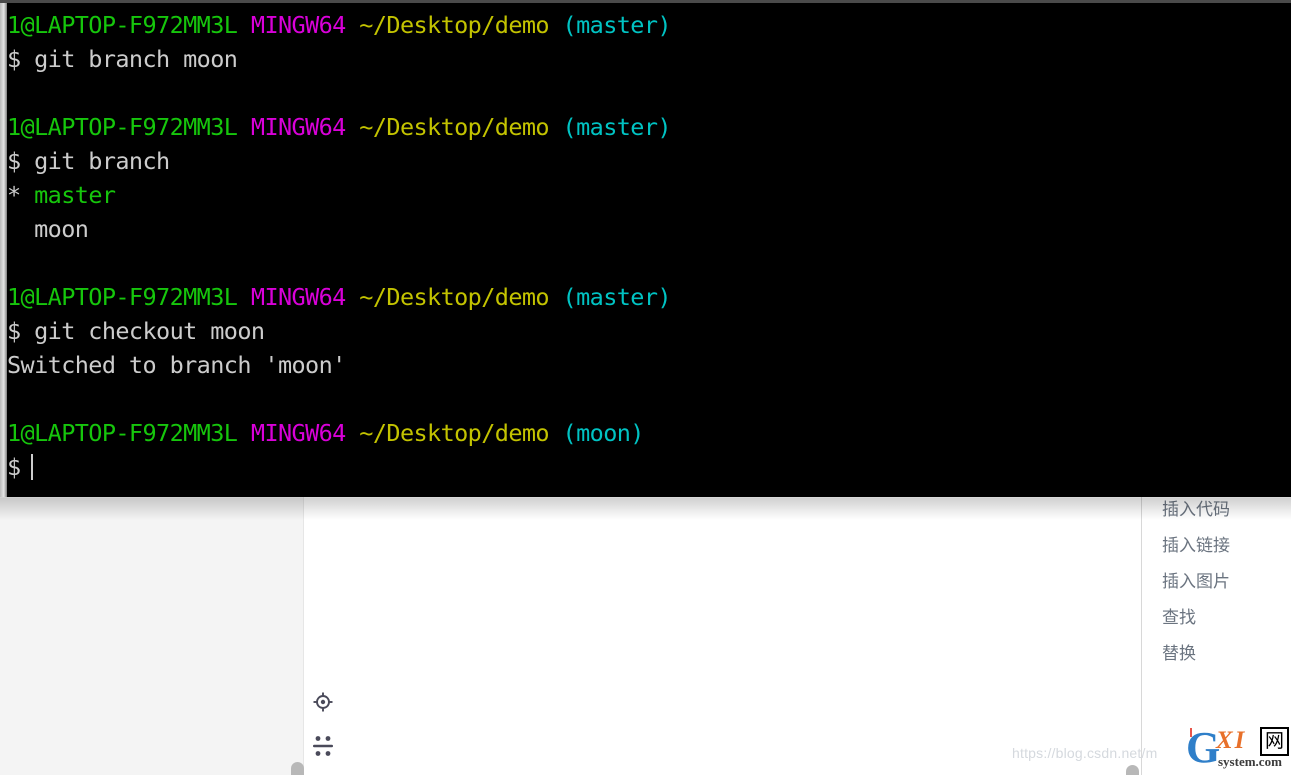 This screenshot has width=1291, height=775. Describe the element at coordinates (1132, 770) in the screenshot. I see `editor-scrollbar-thumb-right` at that location.